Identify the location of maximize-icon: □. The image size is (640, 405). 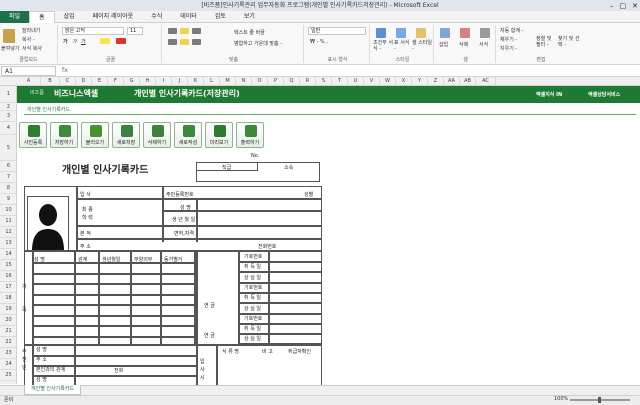
(623, 6).